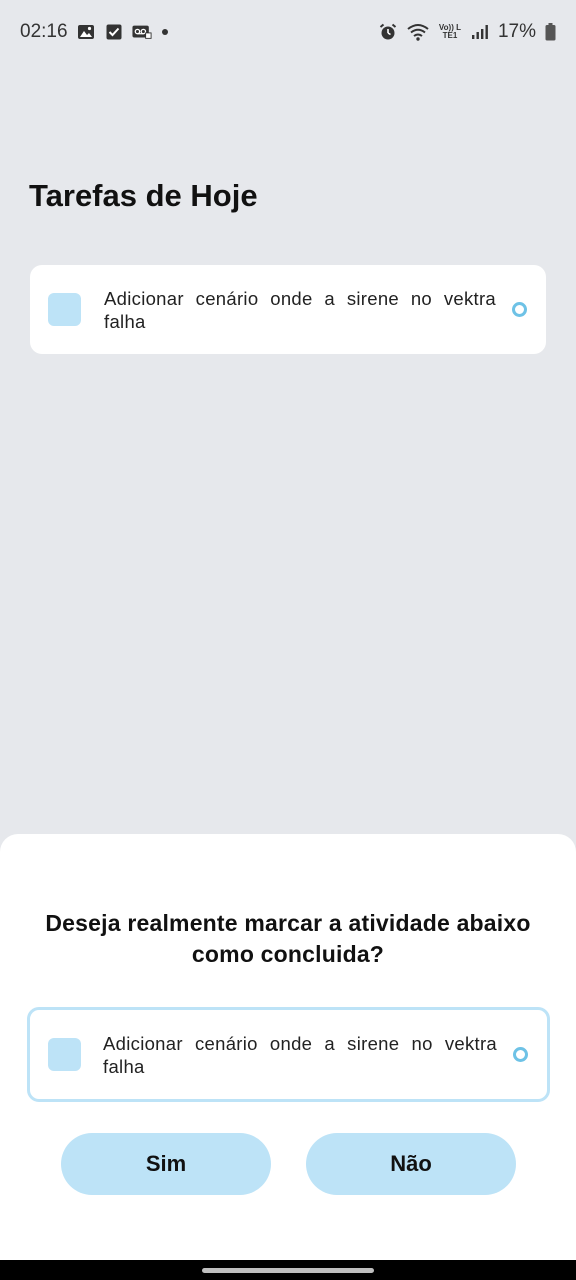  Describe the element at coordinates (288, 32) in the screenshot. I see `status-bar: 02:16 Vo)) LTE1 17%` at that location.